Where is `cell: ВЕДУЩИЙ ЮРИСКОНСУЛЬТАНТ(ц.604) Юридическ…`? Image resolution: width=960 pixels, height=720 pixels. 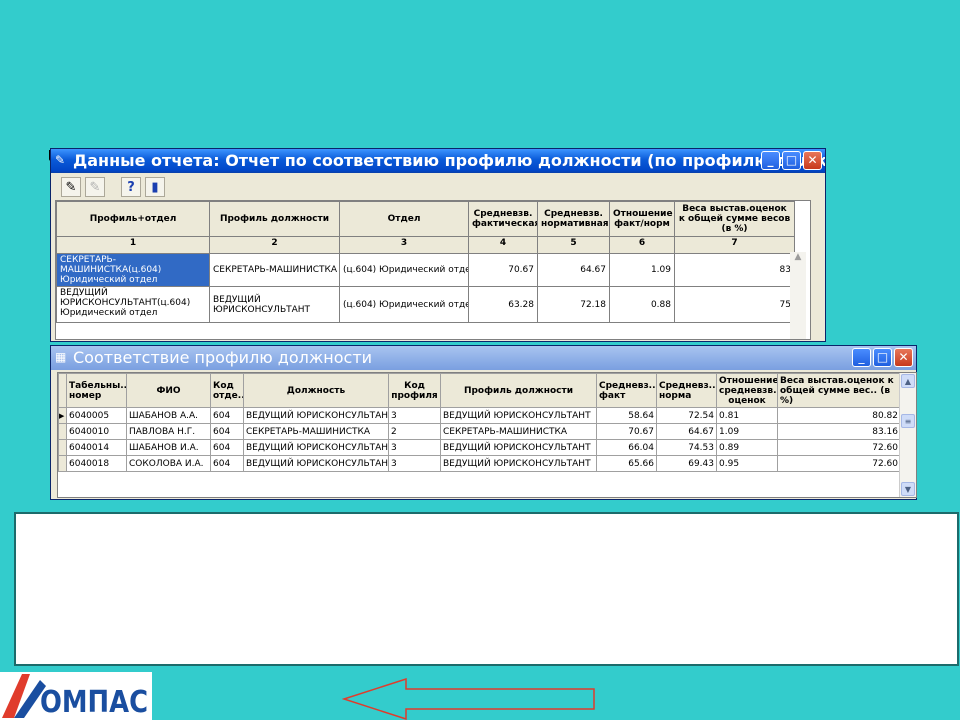
cell: ВЕДУЩИЙ ЮРИСКОНСУЛЬТАНТ(ц.604) Юридическ… is located at coordinates (133, 304).